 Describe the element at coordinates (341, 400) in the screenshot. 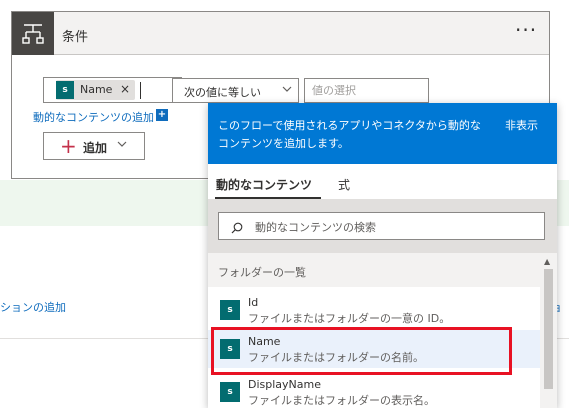

I see `item-description: ファイルまたはフォルダーの表示名。` at that location.